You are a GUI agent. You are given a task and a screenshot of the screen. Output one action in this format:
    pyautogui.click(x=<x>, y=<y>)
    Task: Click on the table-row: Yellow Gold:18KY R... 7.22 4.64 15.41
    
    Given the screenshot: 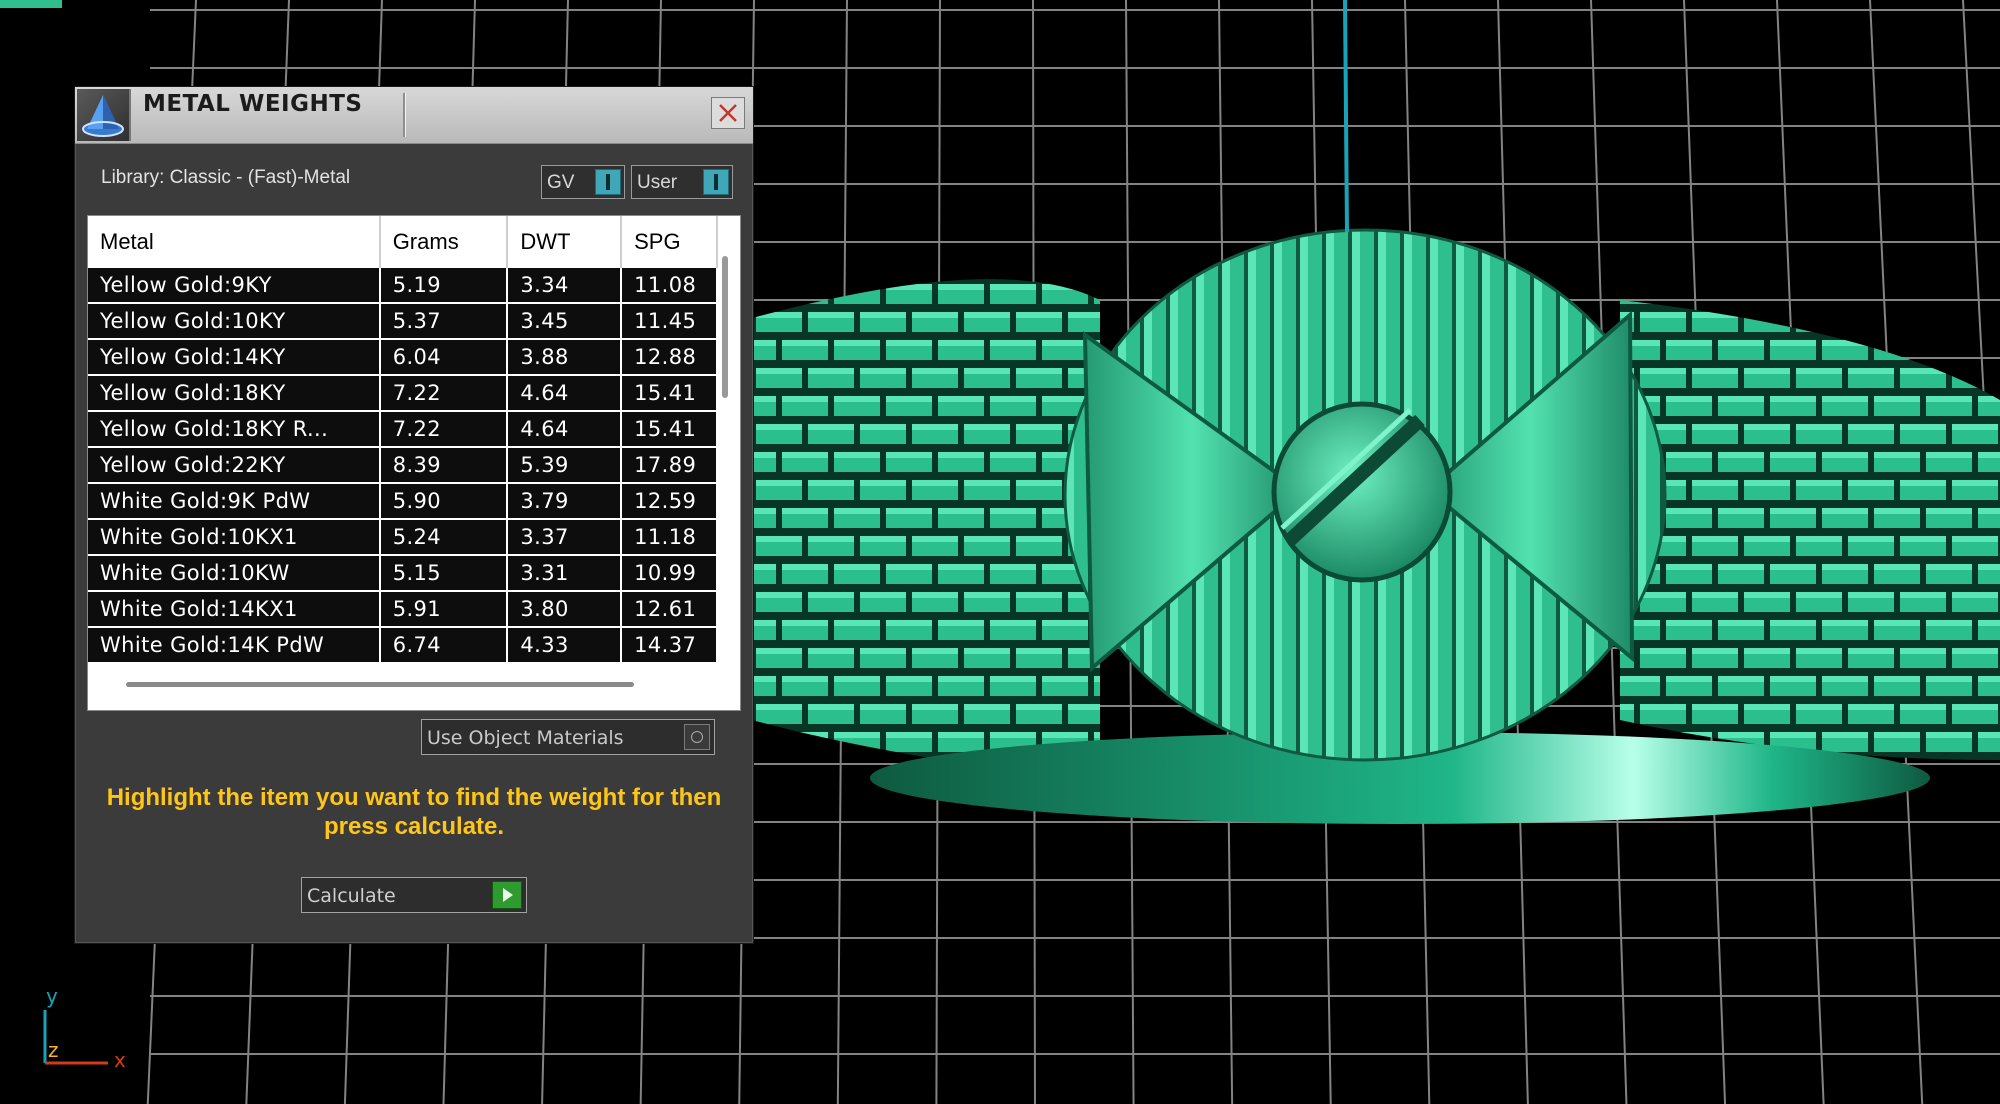 What is the action you would take?
    pyautogui.click(x=403, y=429)
    